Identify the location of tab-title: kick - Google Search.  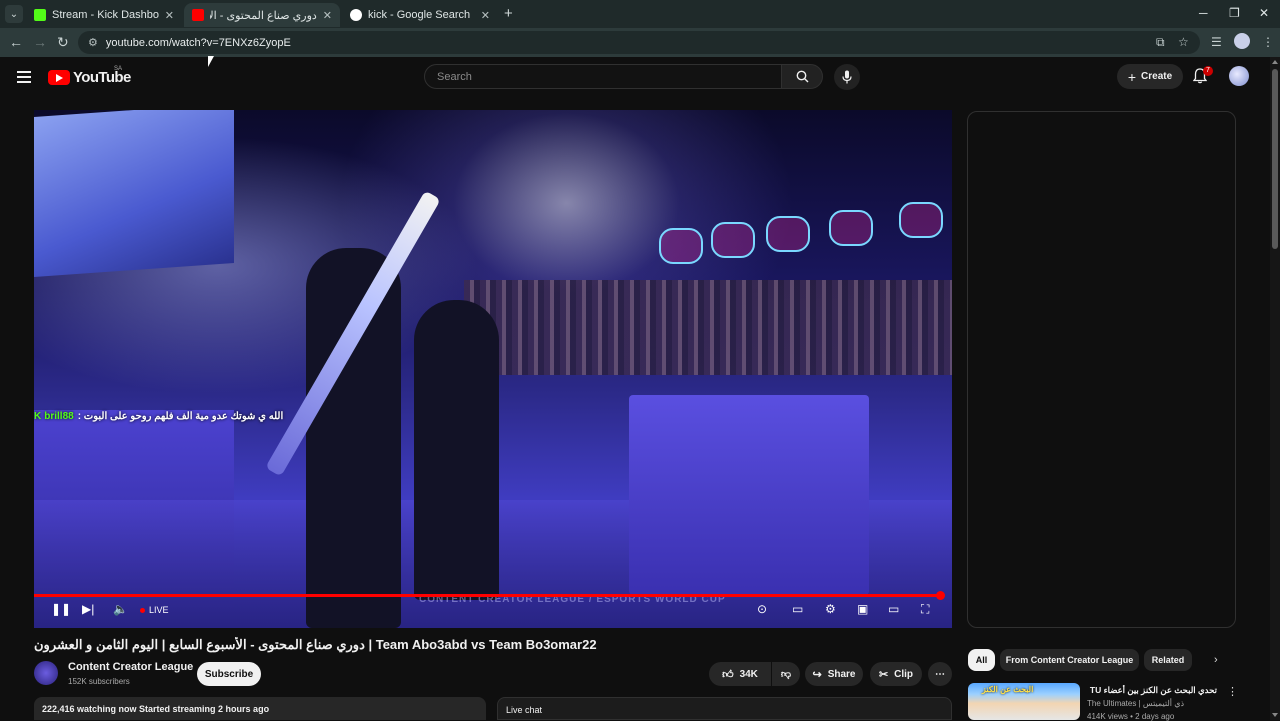
(419, 15).